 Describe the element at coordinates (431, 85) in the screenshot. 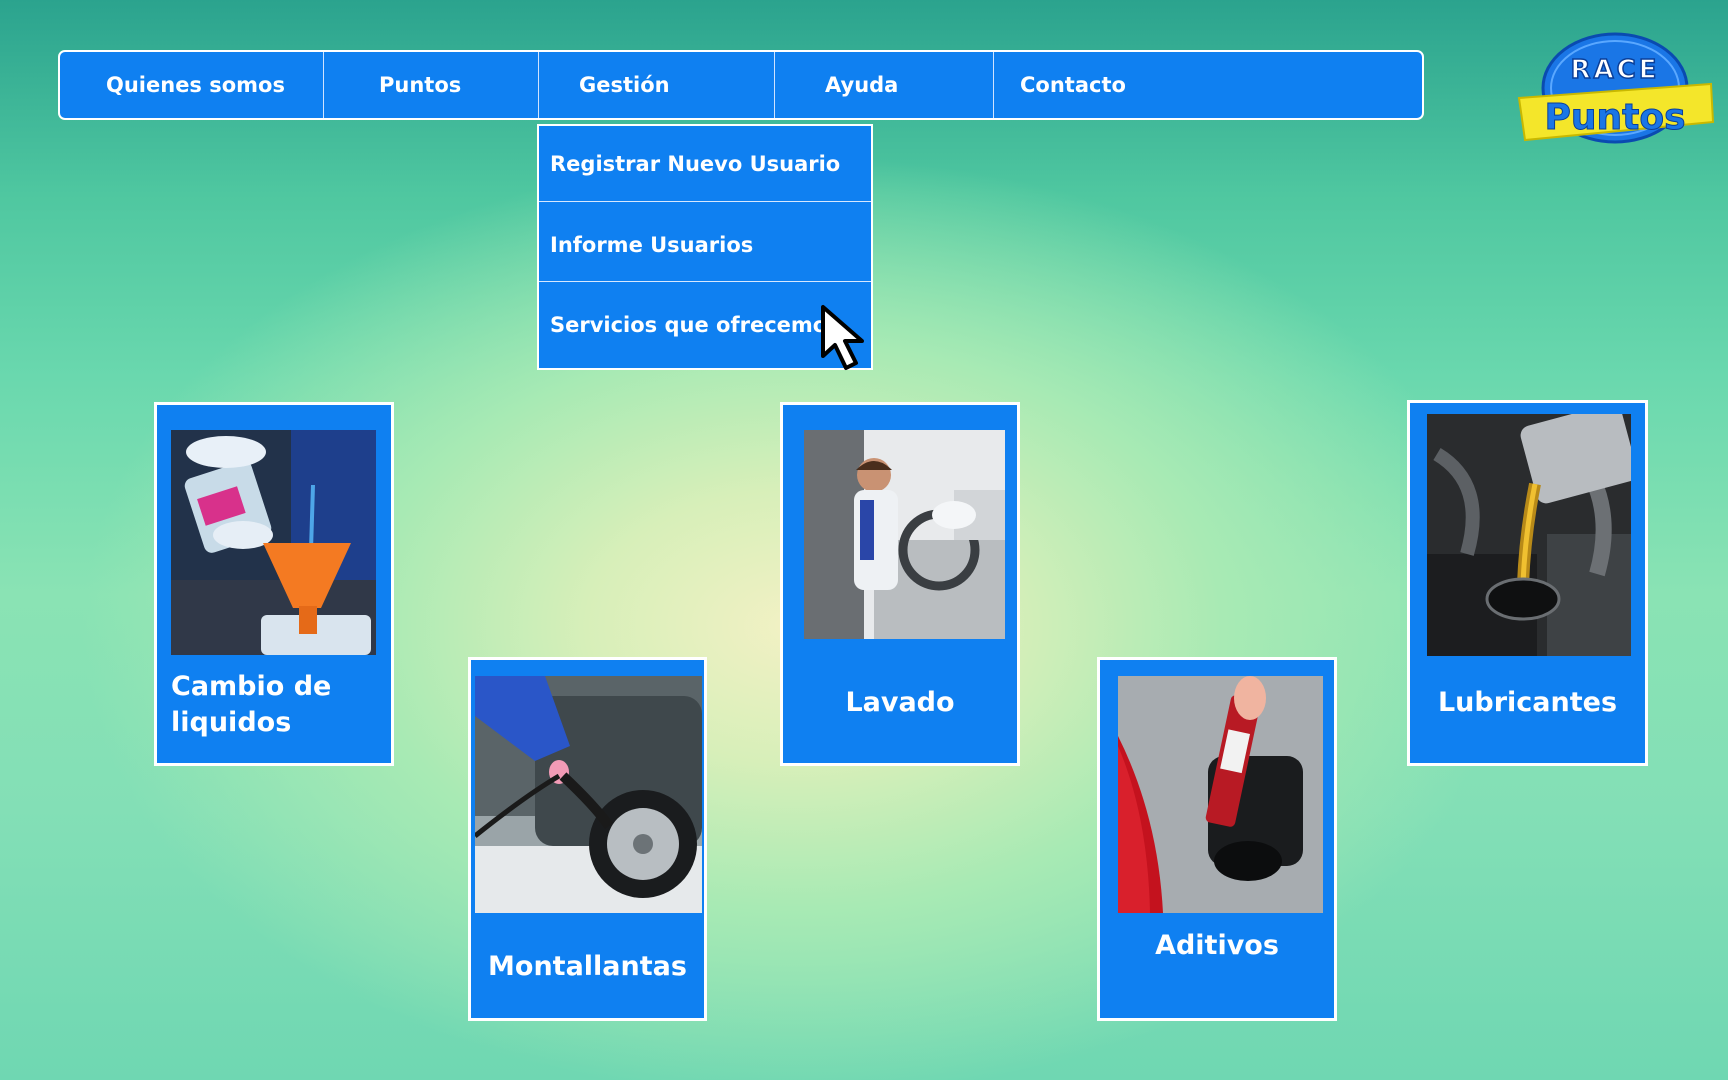

I see `nav-item-puntos: Puntos` at that location.